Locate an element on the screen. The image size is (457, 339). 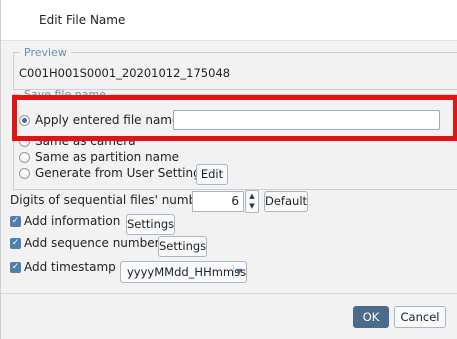
cancel-button: Cancel is located at coordinates (420, 317).